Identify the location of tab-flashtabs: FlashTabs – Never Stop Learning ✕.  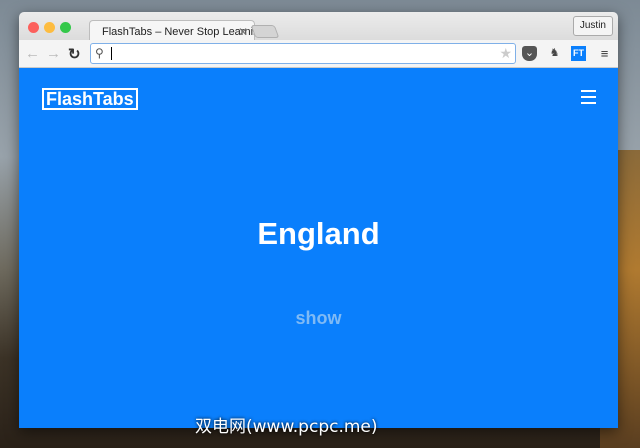
(172, 30).